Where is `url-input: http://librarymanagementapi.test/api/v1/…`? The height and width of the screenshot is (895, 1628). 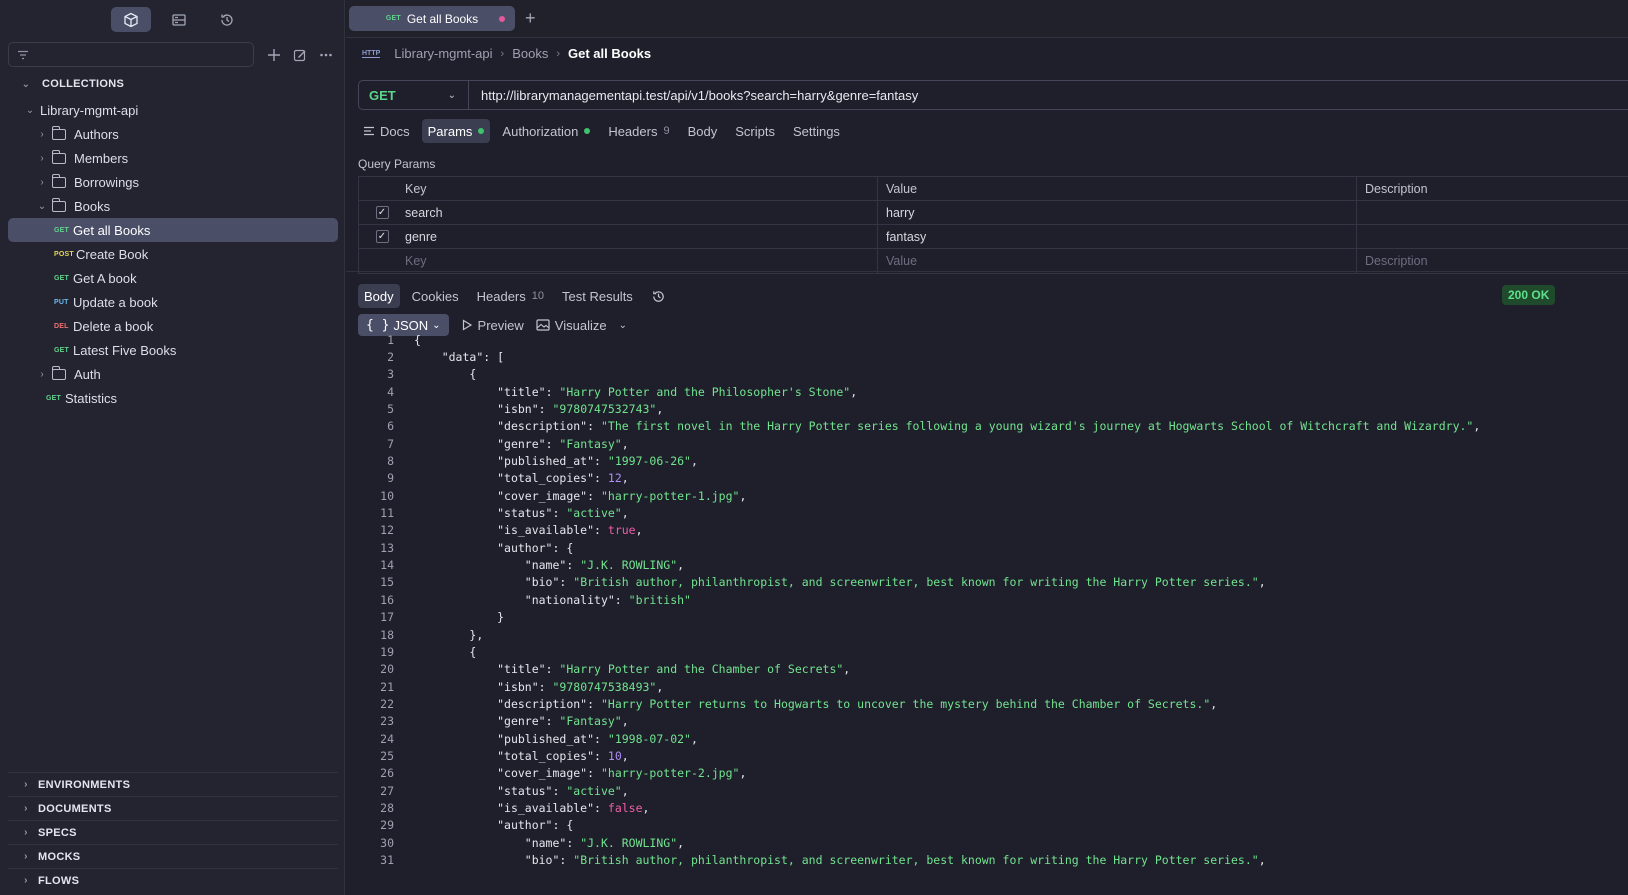
url-input: http://librarymanagementapi.test/api/v1/… is located at coordinates (693, 95).